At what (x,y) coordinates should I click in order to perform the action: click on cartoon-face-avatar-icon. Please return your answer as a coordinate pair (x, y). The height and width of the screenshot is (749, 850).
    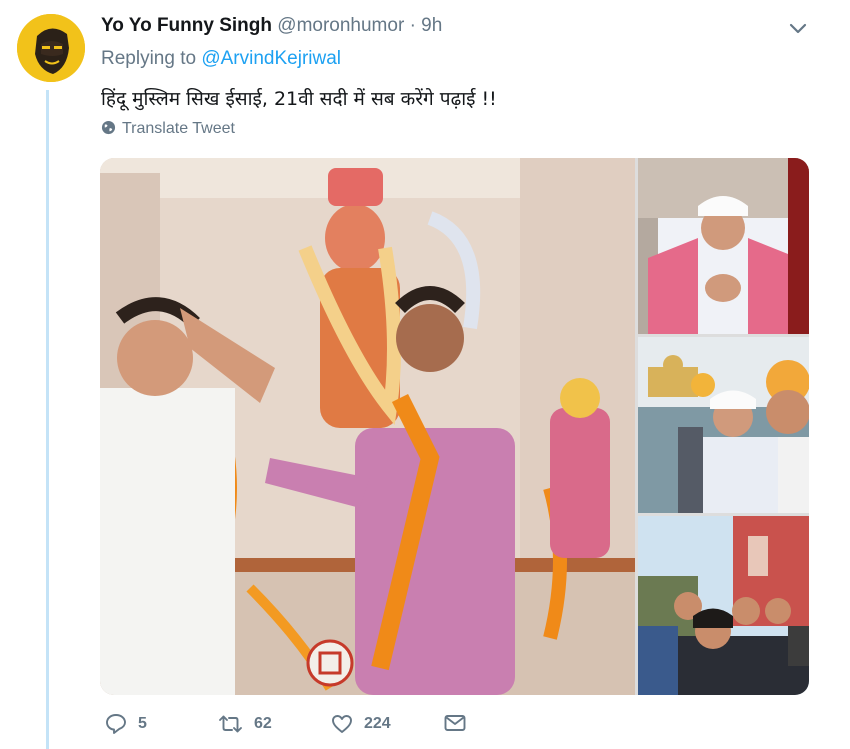
    Looking at the image, I should click on (51, 48).